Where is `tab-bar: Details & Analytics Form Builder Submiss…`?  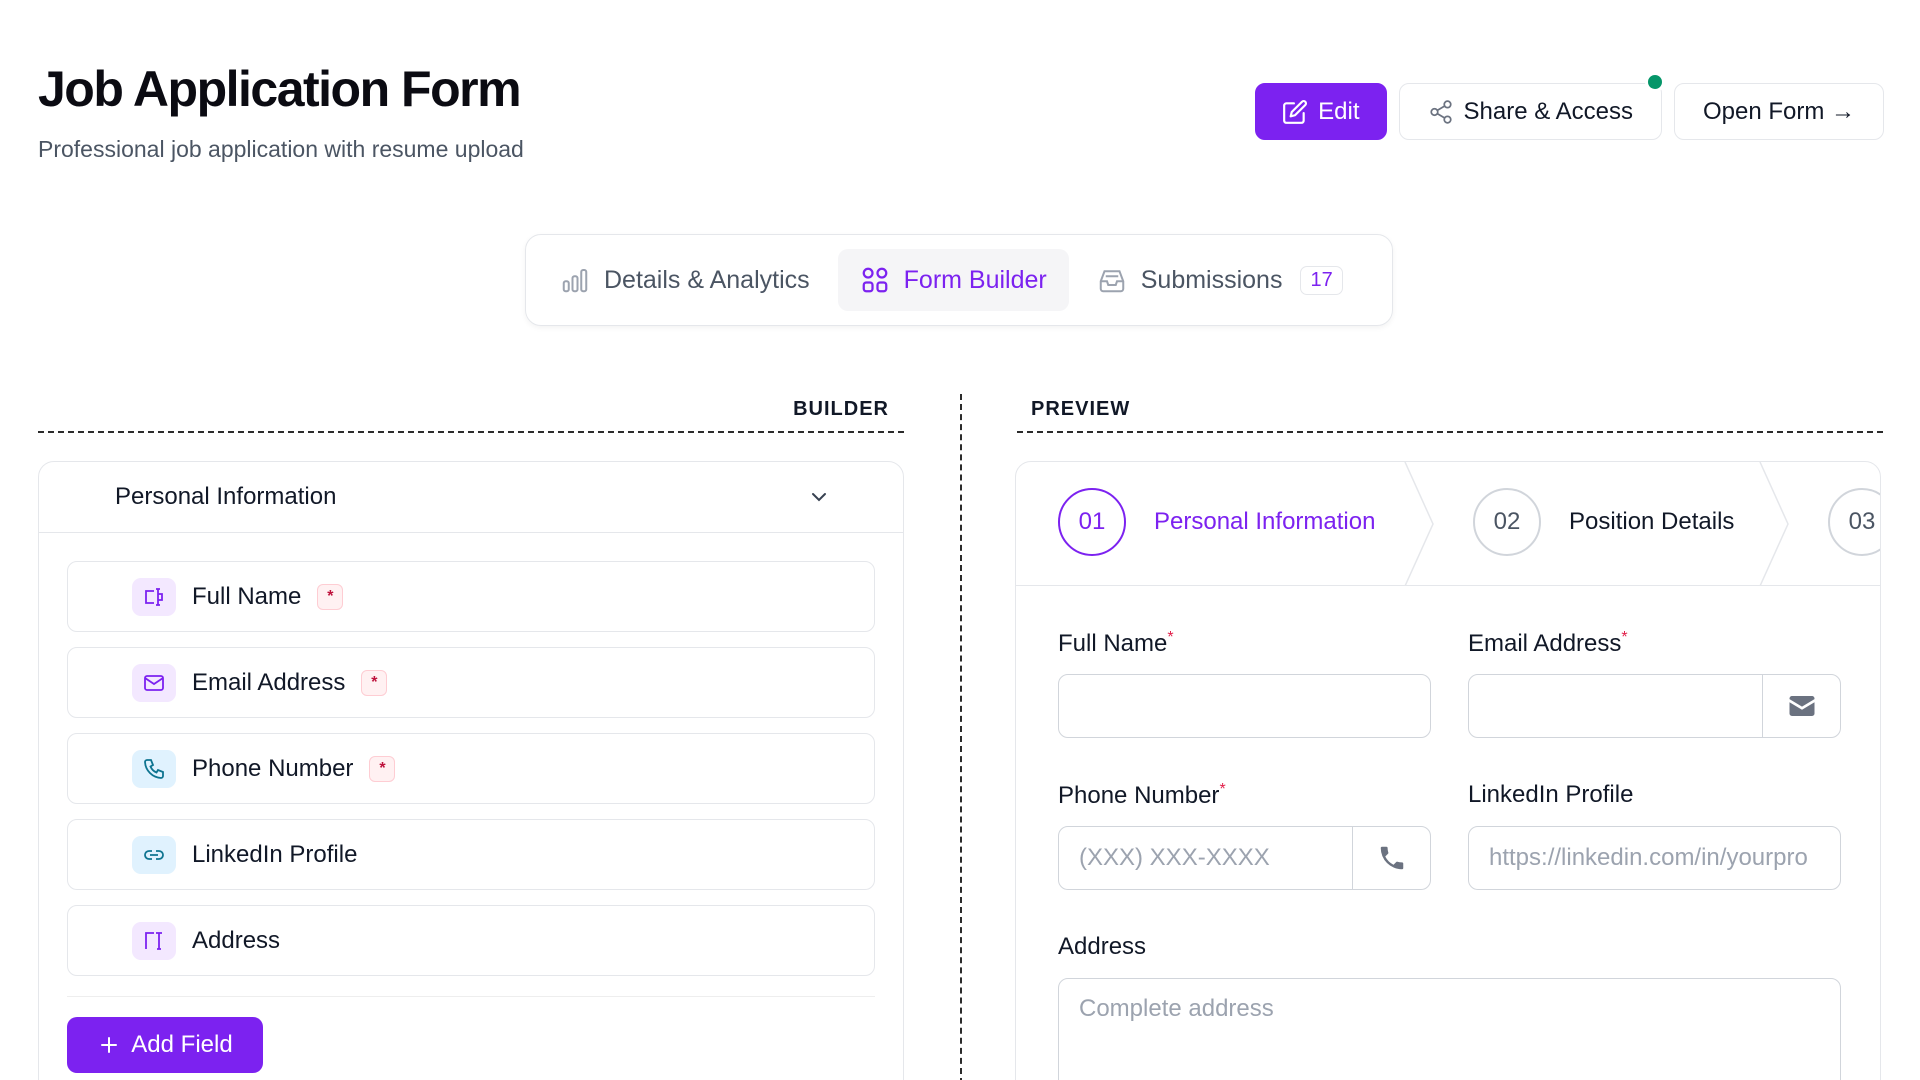
tab-bar: Details & Analytics Form Builder Submiss… is located at coordinates (959, 280).